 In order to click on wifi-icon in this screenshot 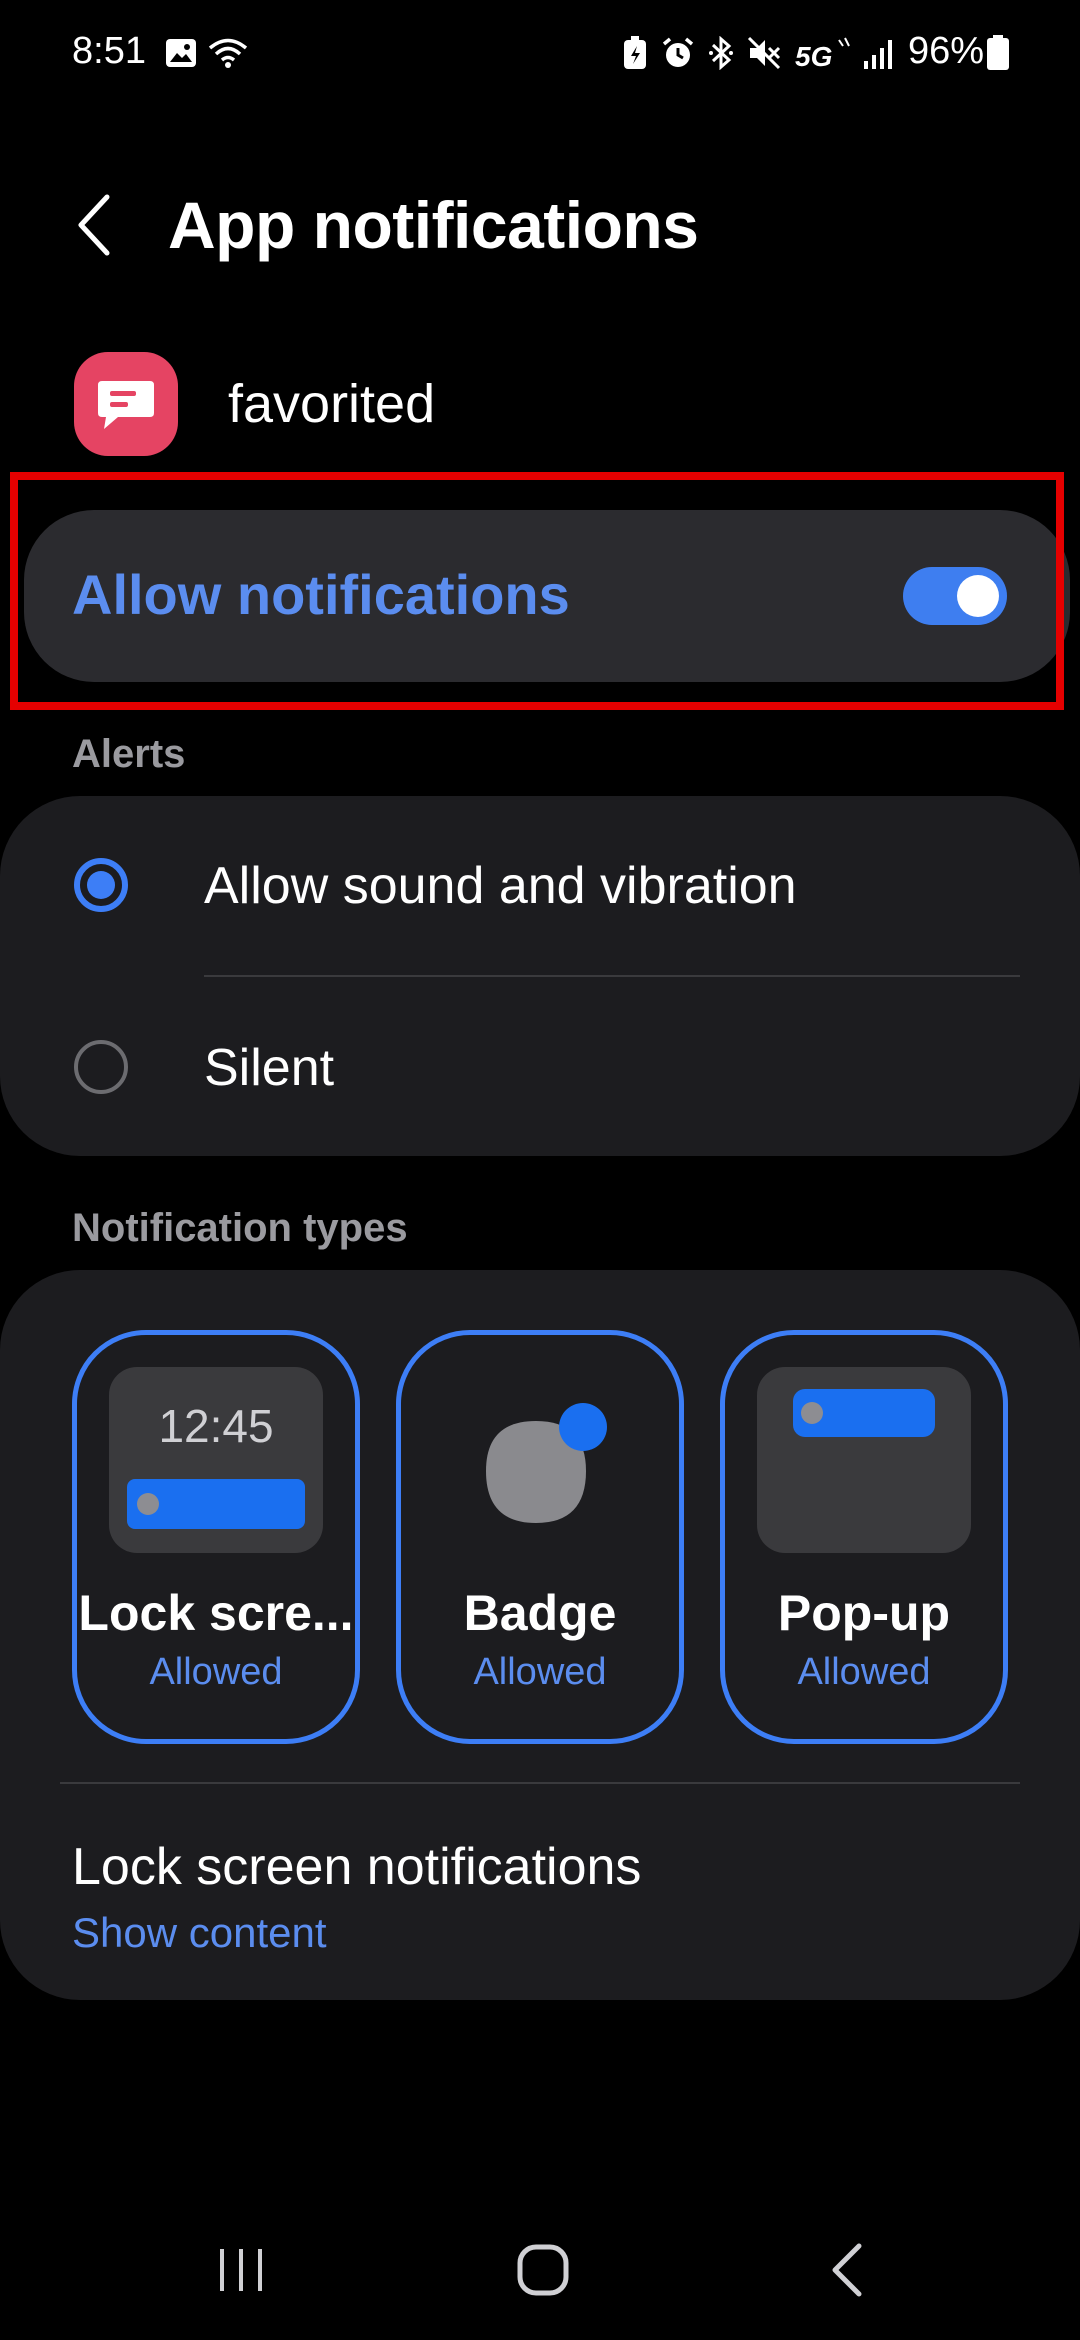, I will do `click(228, 53)`.